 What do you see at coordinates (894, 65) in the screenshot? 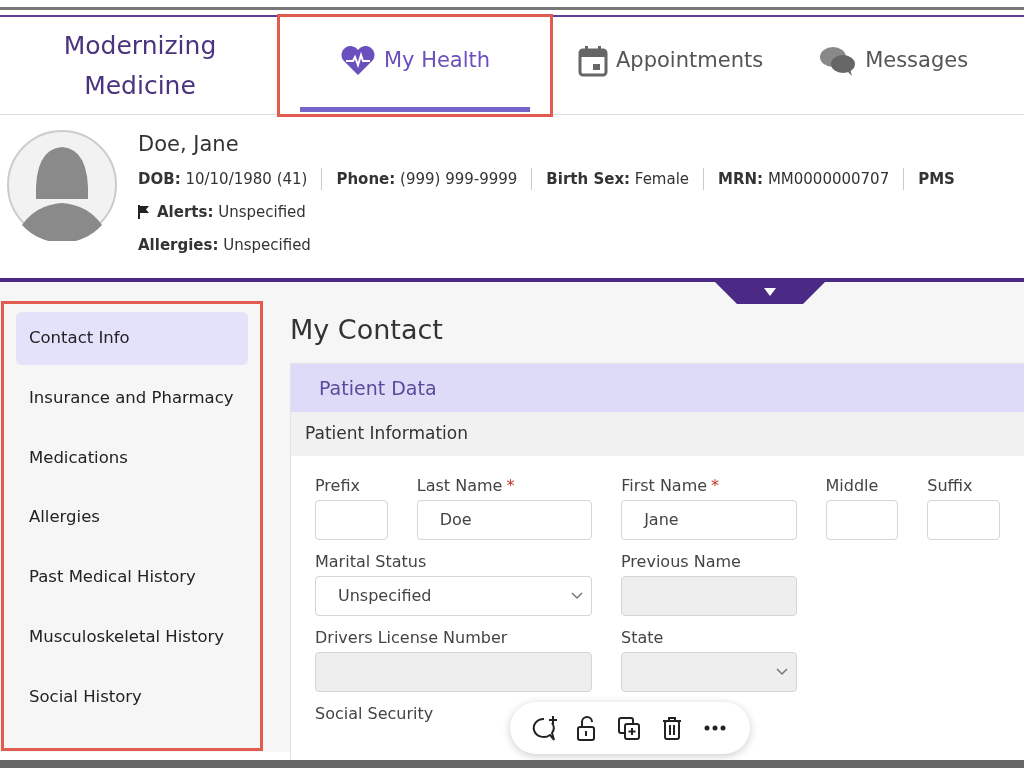
I see `nav-tab: Messages` at bounding box center [894, 65].